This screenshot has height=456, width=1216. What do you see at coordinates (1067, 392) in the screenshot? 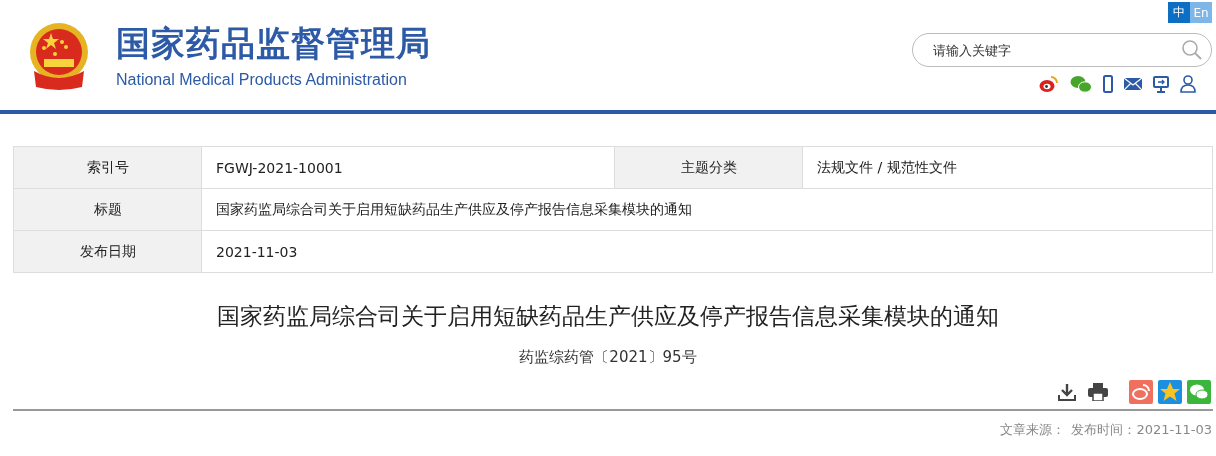
I see `download-icon` at bounding box center [1067, 392].